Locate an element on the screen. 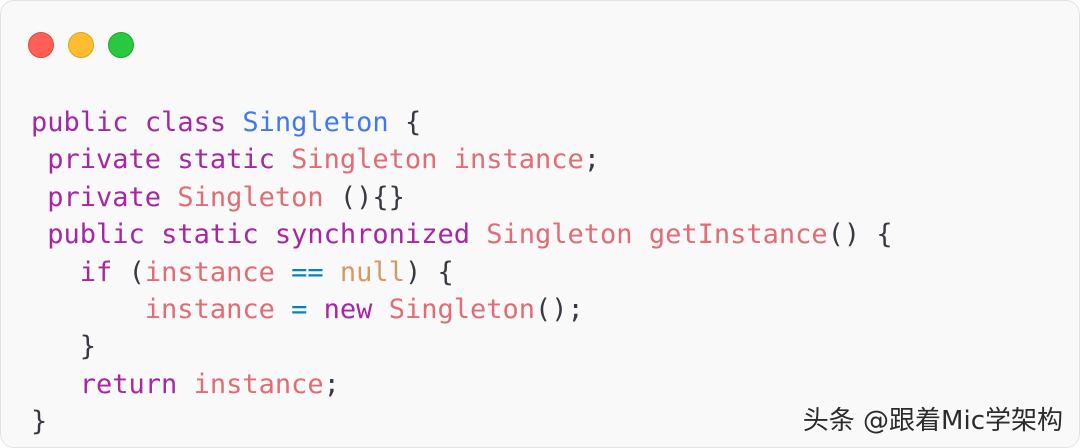 This screenshot has height=448, width=1080. code-line-2: private static Singleton instance; is located at coordinates (462, 159).